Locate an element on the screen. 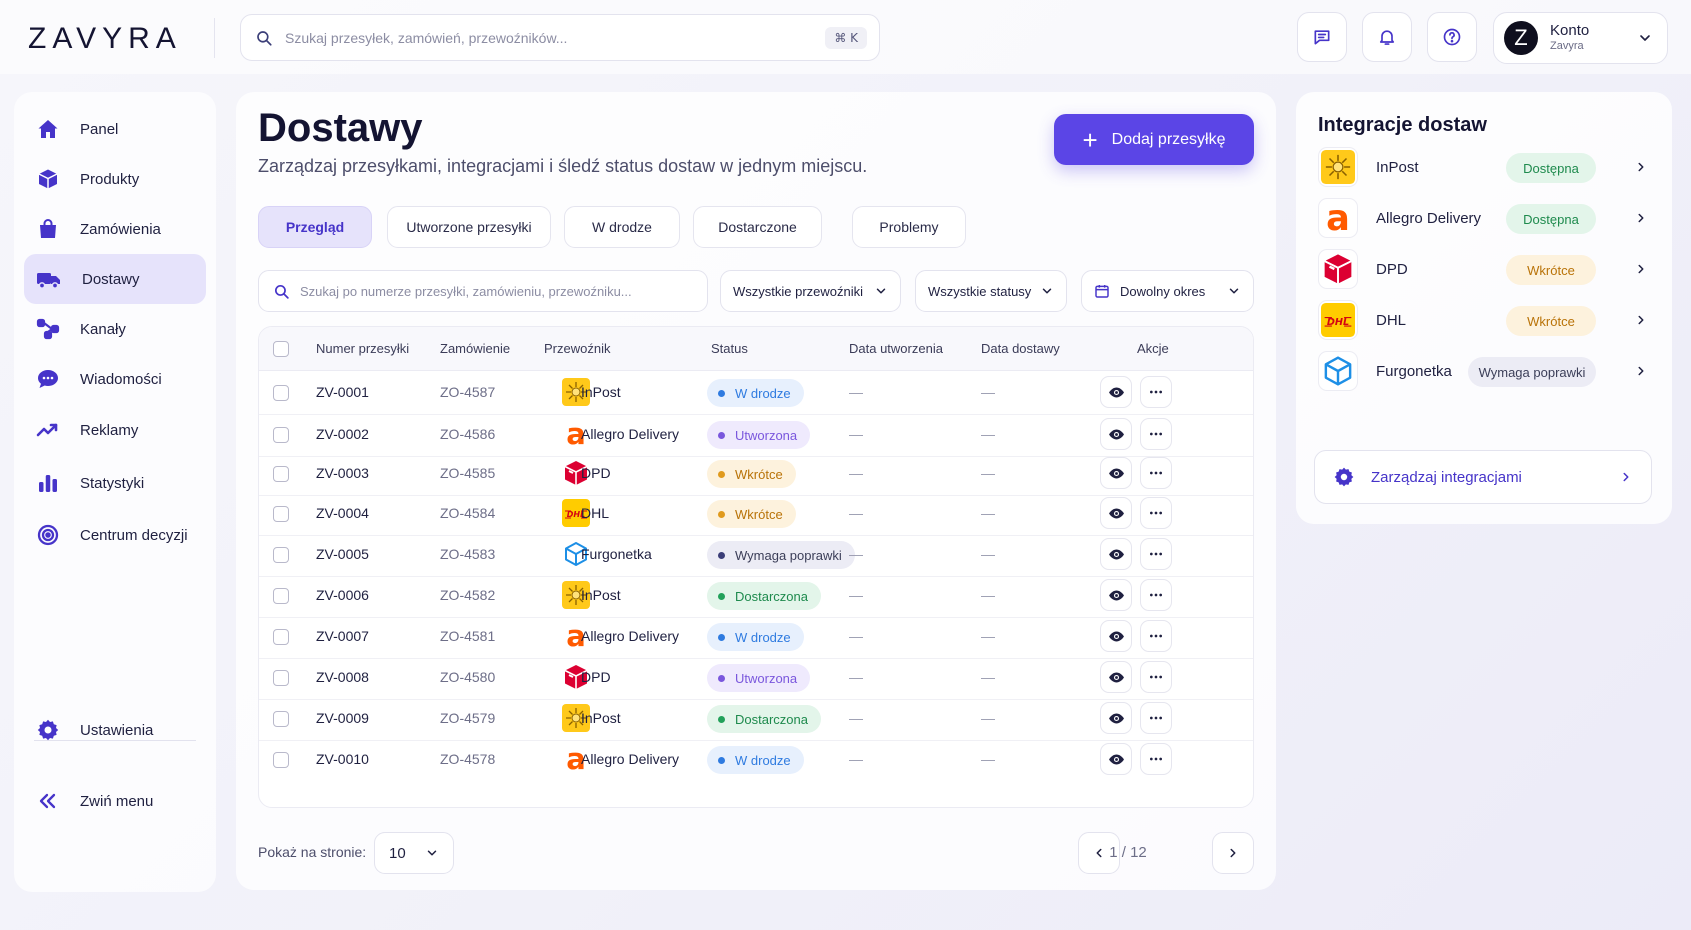 The image size is (1691, 930). messages-button is located at coordinates (1322, 37).